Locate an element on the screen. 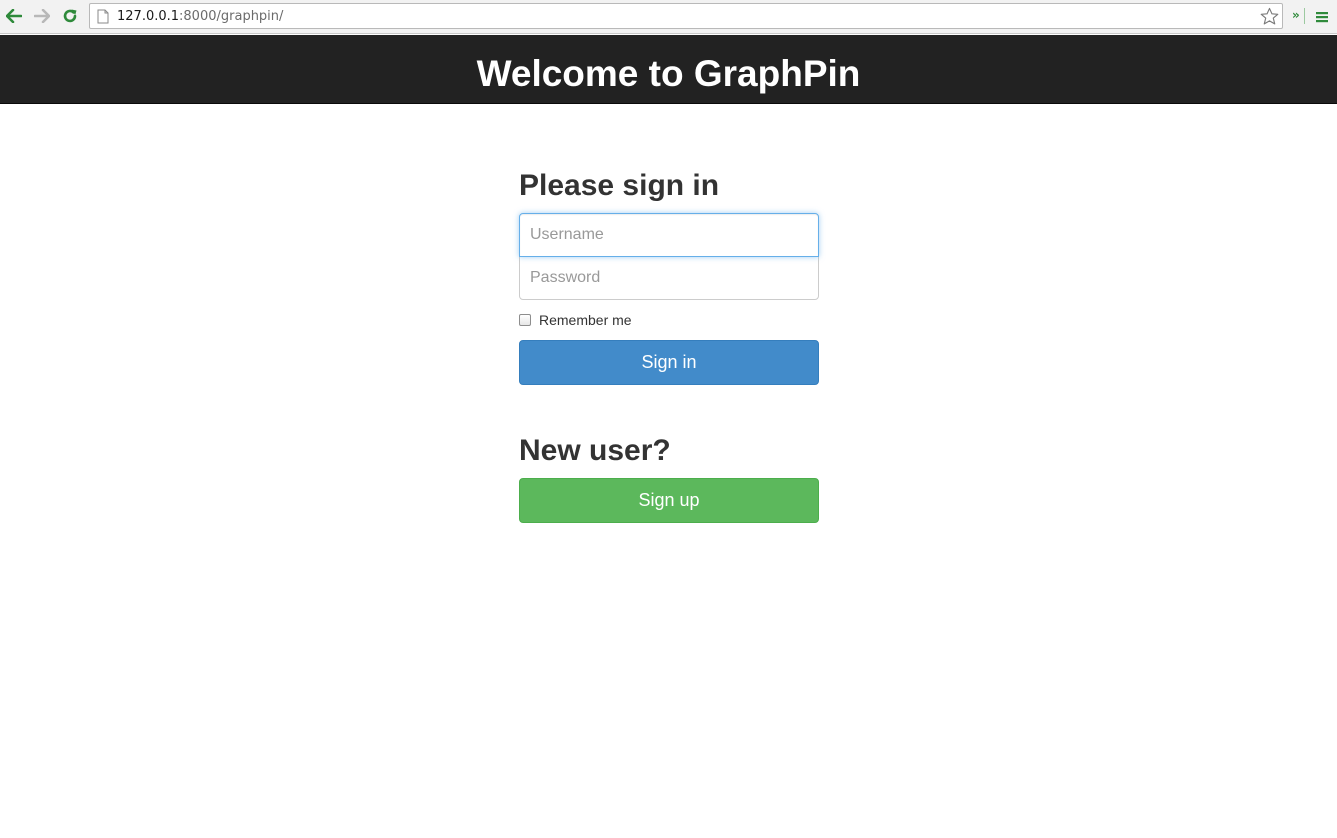 This screenshot has height=838, width=1337. url-path: :8000/graphpin/ is located at coordinates (231, 16).